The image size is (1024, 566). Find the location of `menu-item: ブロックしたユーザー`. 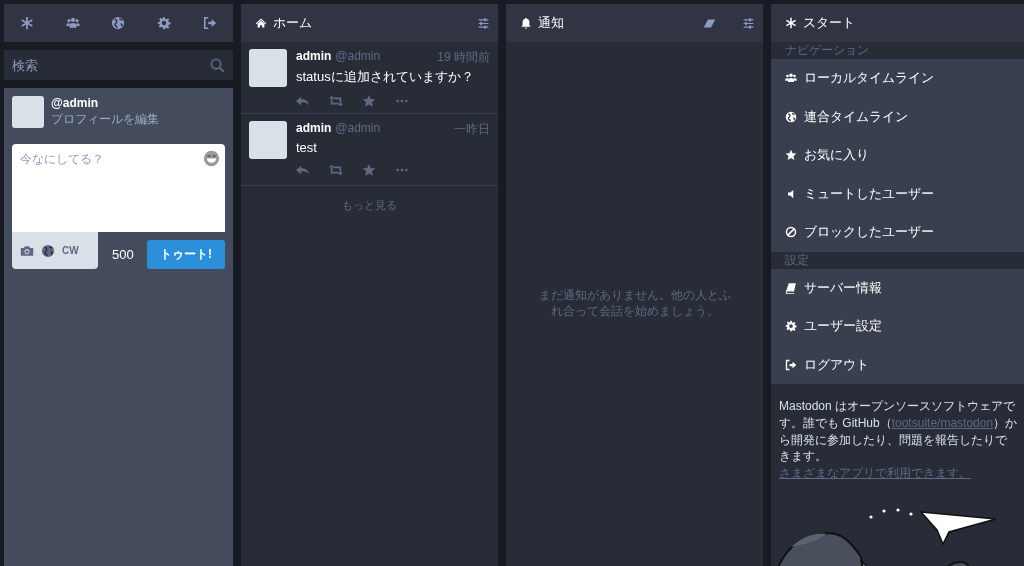

menu-item: ブロックしたユーザー is located at coordinates (897, 232).